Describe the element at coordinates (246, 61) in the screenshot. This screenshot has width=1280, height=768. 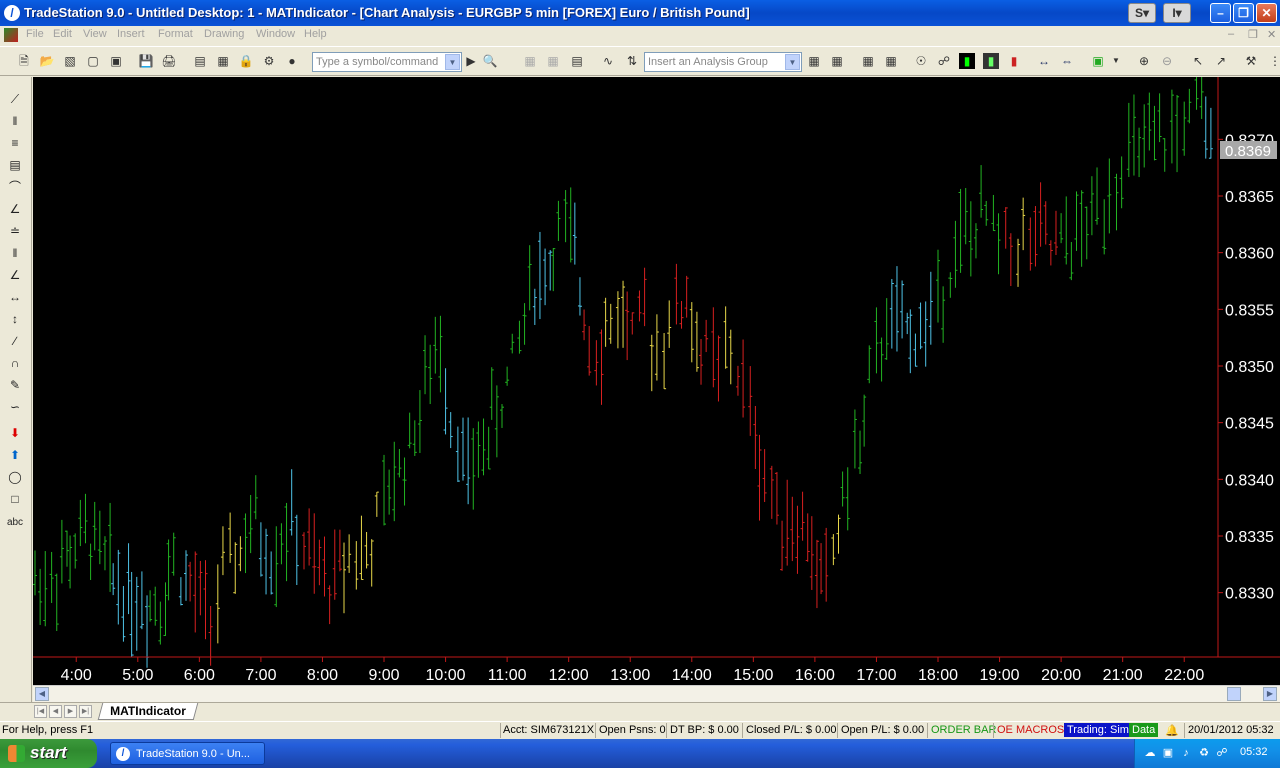
I see `lock-icon: 🔒` at that location.